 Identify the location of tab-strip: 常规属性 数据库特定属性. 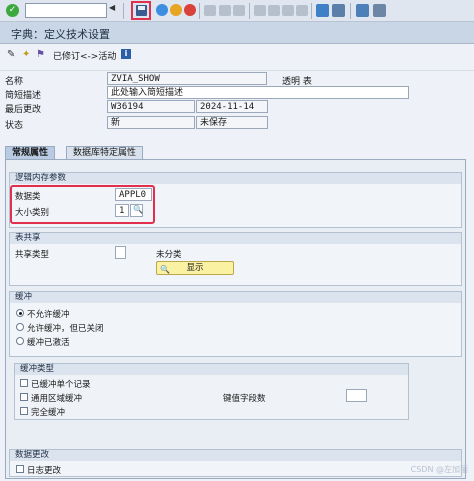
(237, 152).